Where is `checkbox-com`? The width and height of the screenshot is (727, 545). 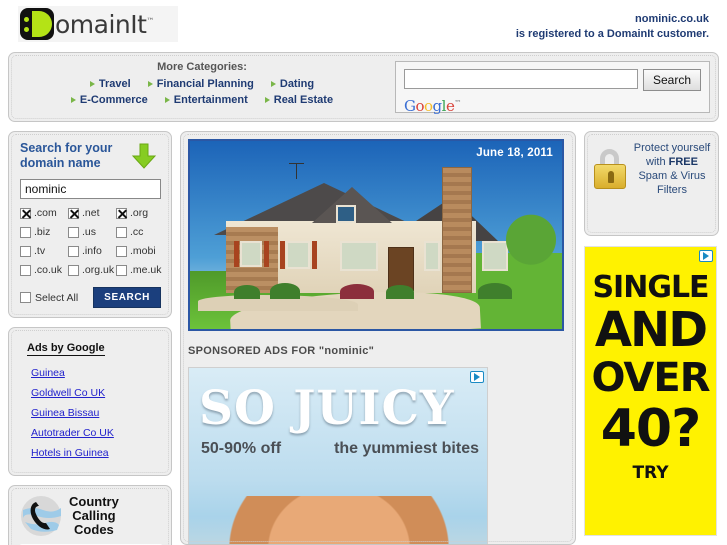 checkbox-com is located at coordinates (25, 213).